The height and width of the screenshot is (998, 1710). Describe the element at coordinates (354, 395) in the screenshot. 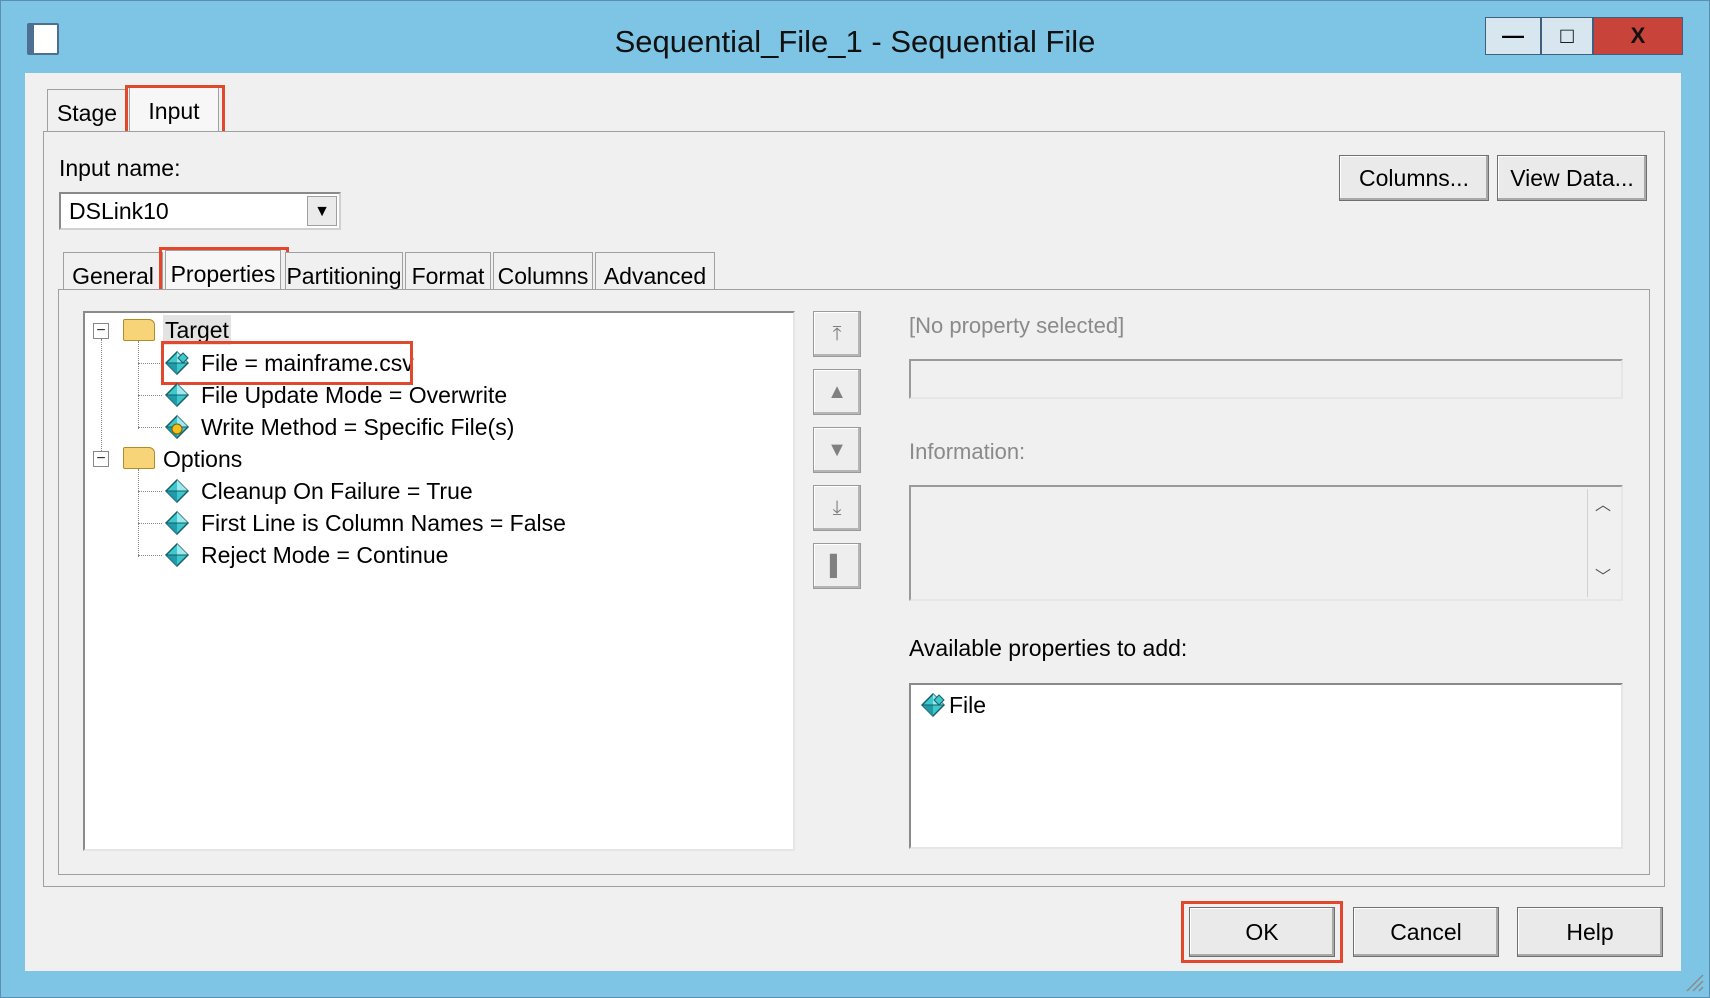

I see `tree-item-file-update-mode: File Update Mode = Overwrite` at that location.